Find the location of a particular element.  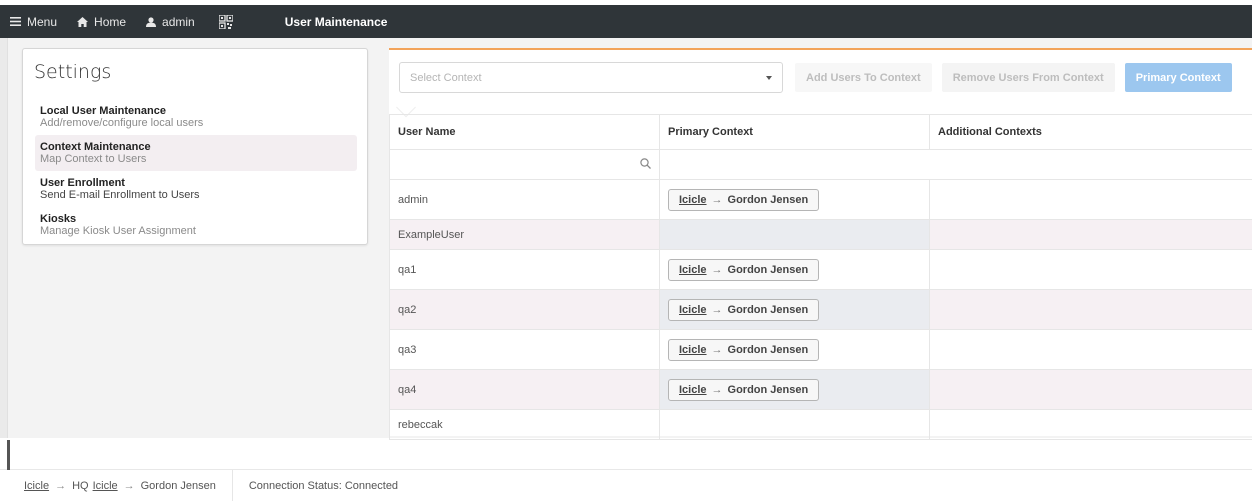

user-name-cell: qa4 is located at coordinates (524, 389).